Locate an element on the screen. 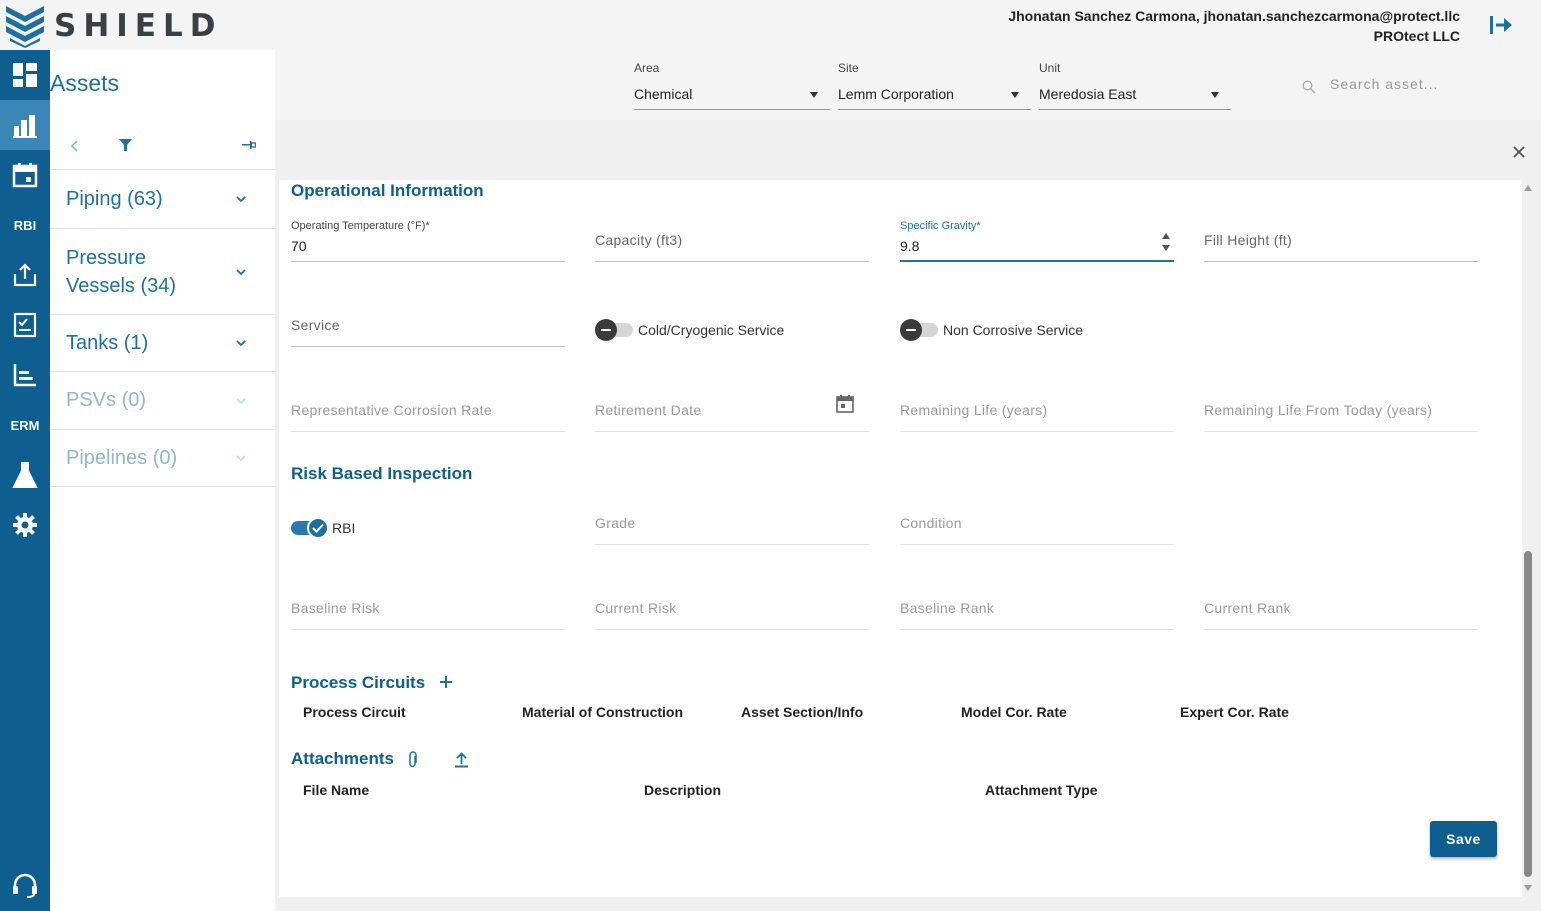  nav-lab is located at coordinates (25, 475).